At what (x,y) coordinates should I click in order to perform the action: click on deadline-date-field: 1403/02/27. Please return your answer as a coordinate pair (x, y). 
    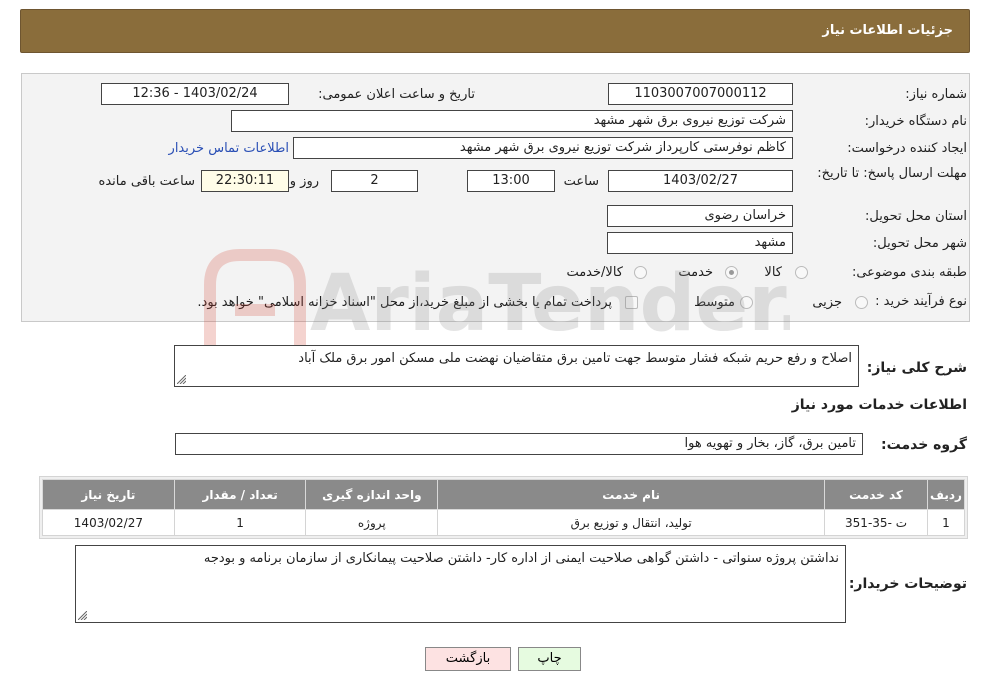
    Looking at the image, I should click on (700, 181).